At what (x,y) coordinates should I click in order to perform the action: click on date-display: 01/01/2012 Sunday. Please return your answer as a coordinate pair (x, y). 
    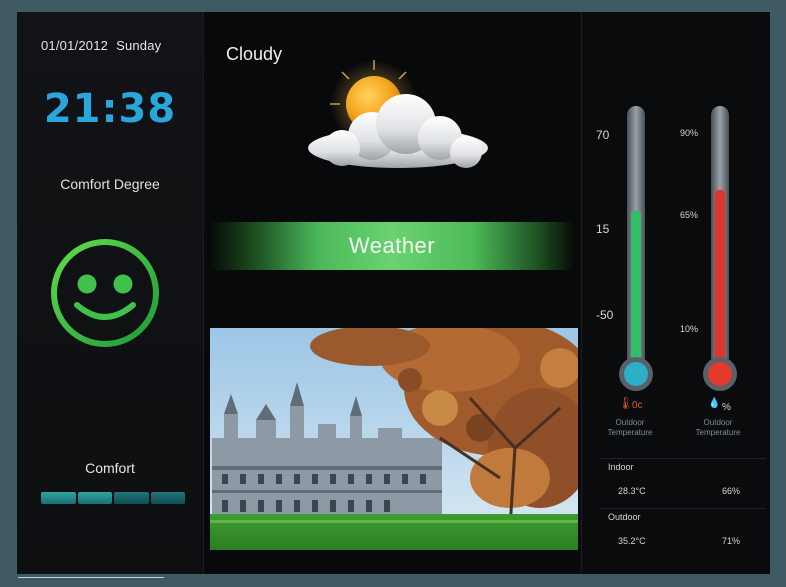
    Looking at the image, I should click on (101, 45).